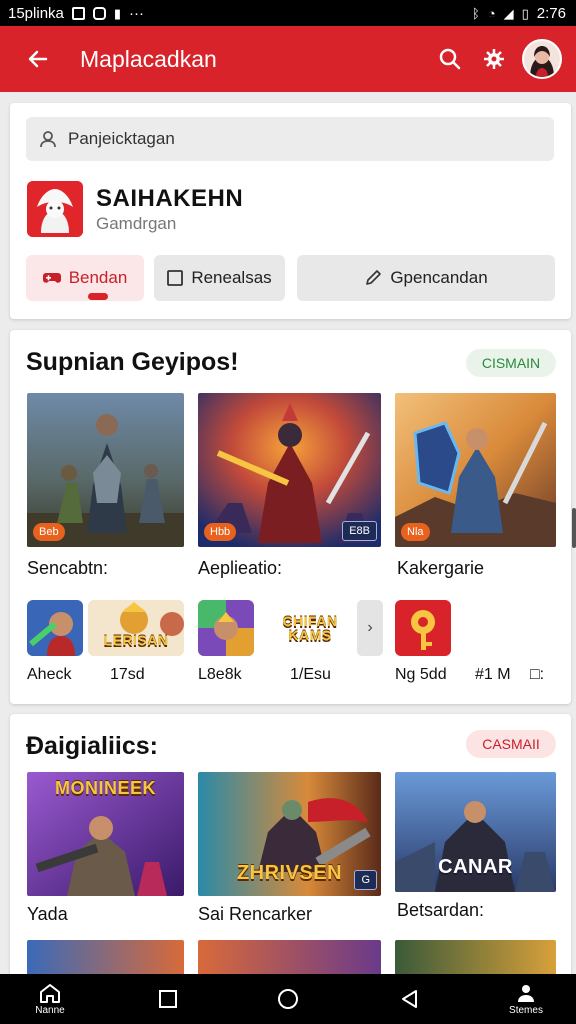 The width and height of the screenshot is (576, 1024). What do you see at coordinates (220, 674) in the screenshot?
I see `mini-app-label: L8e8k` at bounding box center [220, 674].